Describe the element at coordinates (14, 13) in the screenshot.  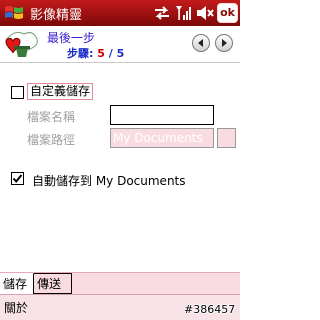
I see `windows-start-icon` at that location.